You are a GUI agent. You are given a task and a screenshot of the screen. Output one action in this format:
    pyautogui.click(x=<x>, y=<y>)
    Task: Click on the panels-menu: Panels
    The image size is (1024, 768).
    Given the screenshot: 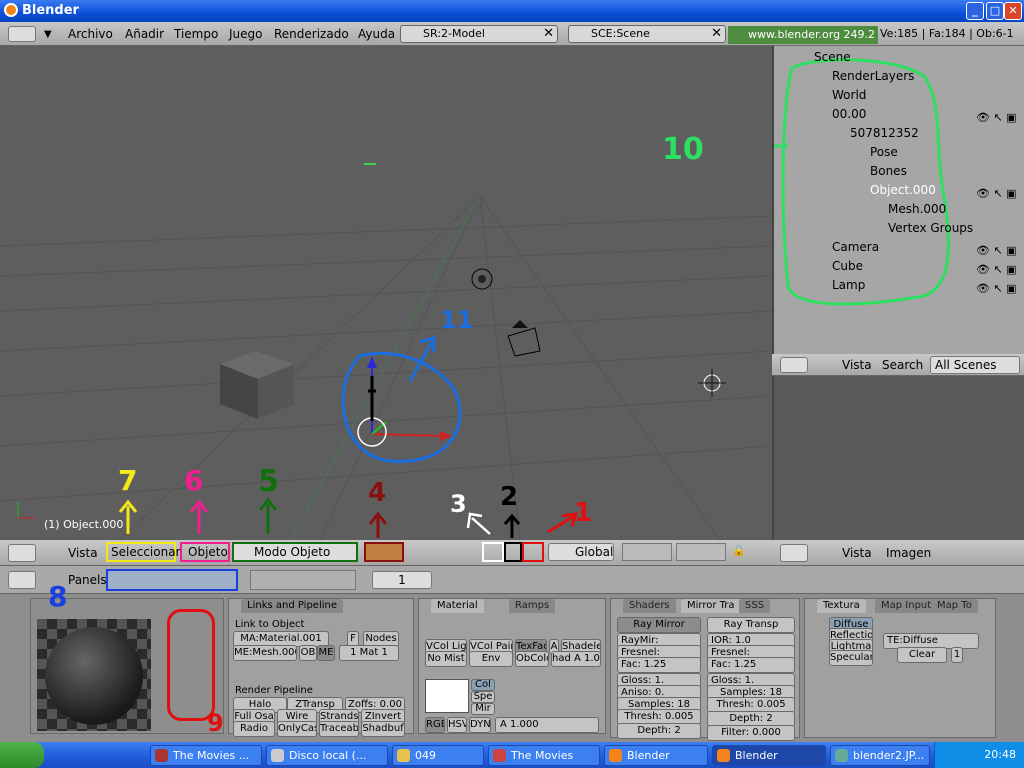 What is the action you would take?
    pyautogui.click(x=87, y=580)
    